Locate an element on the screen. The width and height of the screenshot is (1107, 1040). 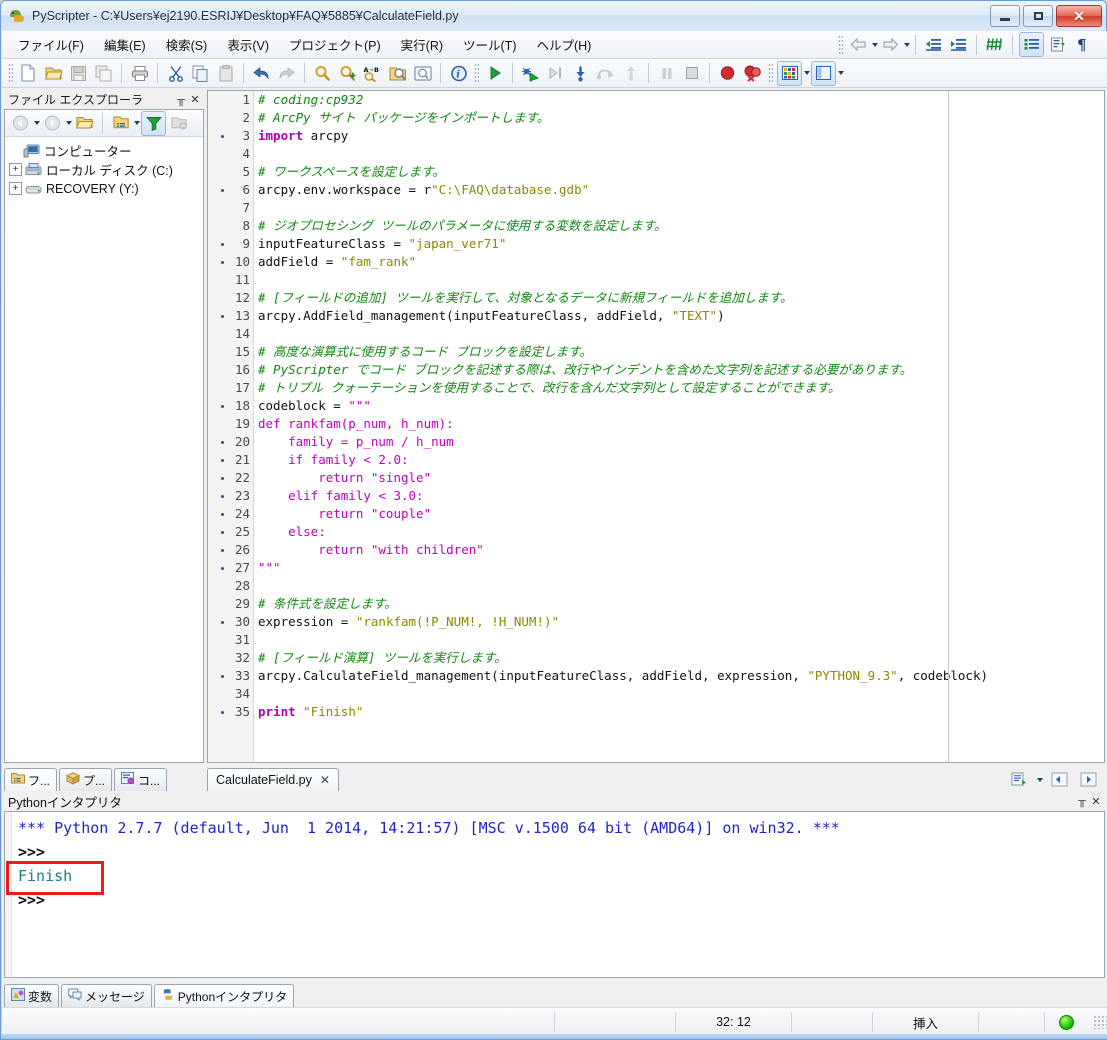
syntax-check-icon: i is located at coordinates (458, 73).